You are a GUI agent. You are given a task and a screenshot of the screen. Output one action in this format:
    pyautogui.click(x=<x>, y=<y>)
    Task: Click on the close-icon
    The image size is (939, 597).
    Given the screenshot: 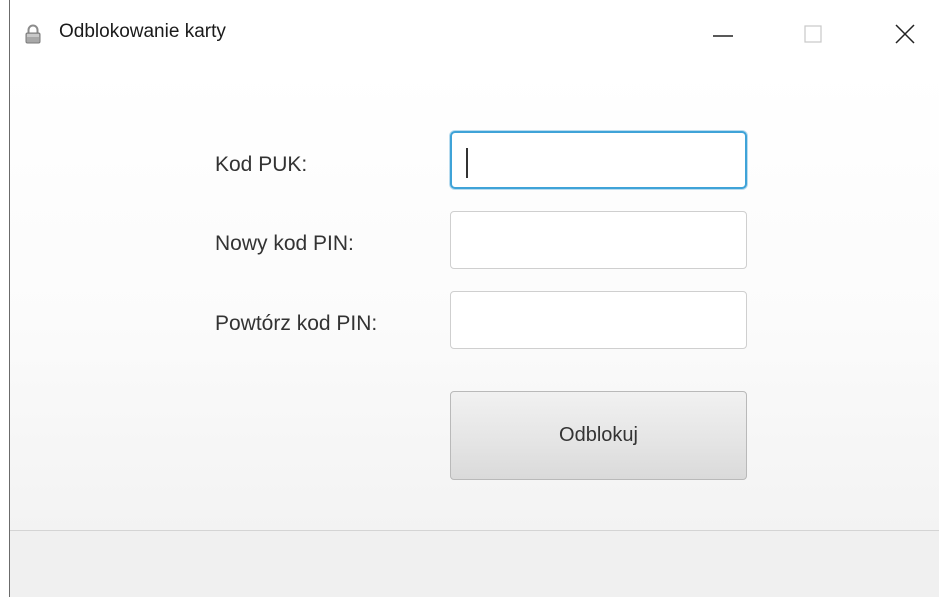 What is the action you would take?
    pyautogui.click(x=905, y=34)
    